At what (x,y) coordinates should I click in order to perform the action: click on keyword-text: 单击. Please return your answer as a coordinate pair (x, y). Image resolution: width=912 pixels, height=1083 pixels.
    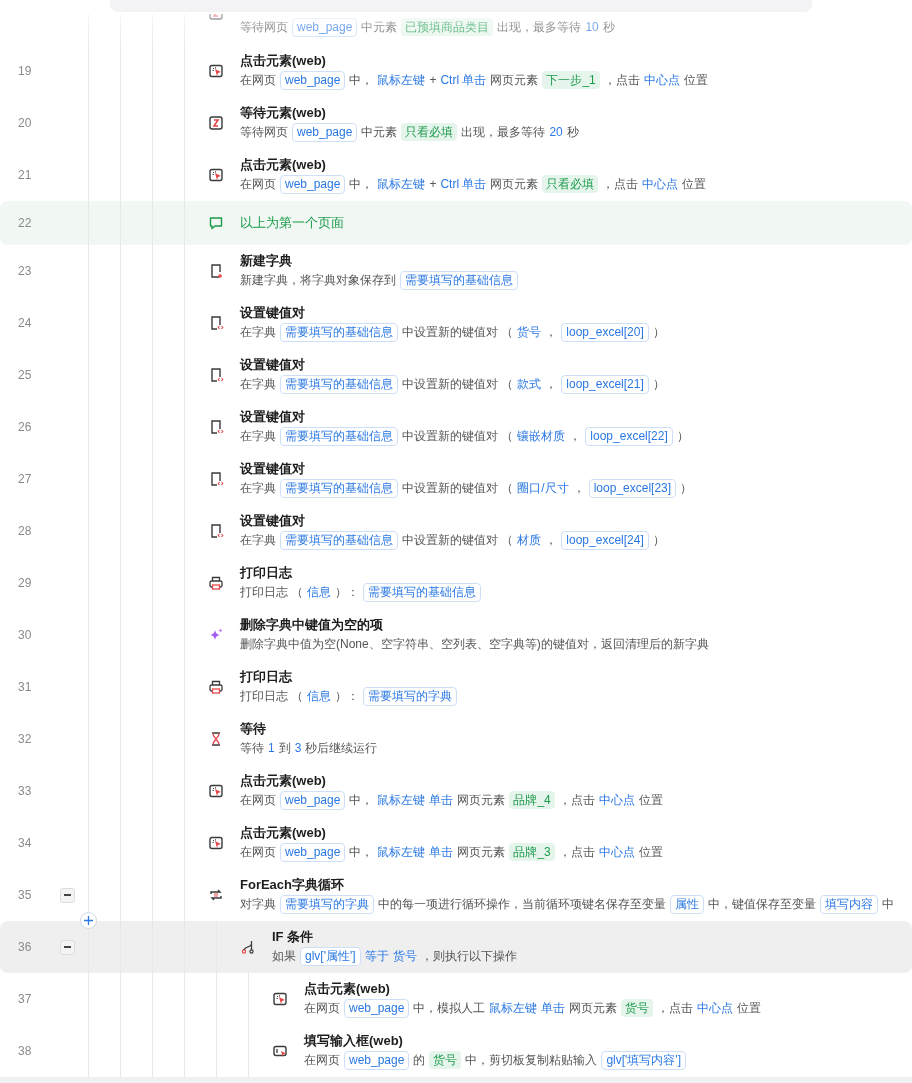
    Looking at the image, I should click on (441, 852).